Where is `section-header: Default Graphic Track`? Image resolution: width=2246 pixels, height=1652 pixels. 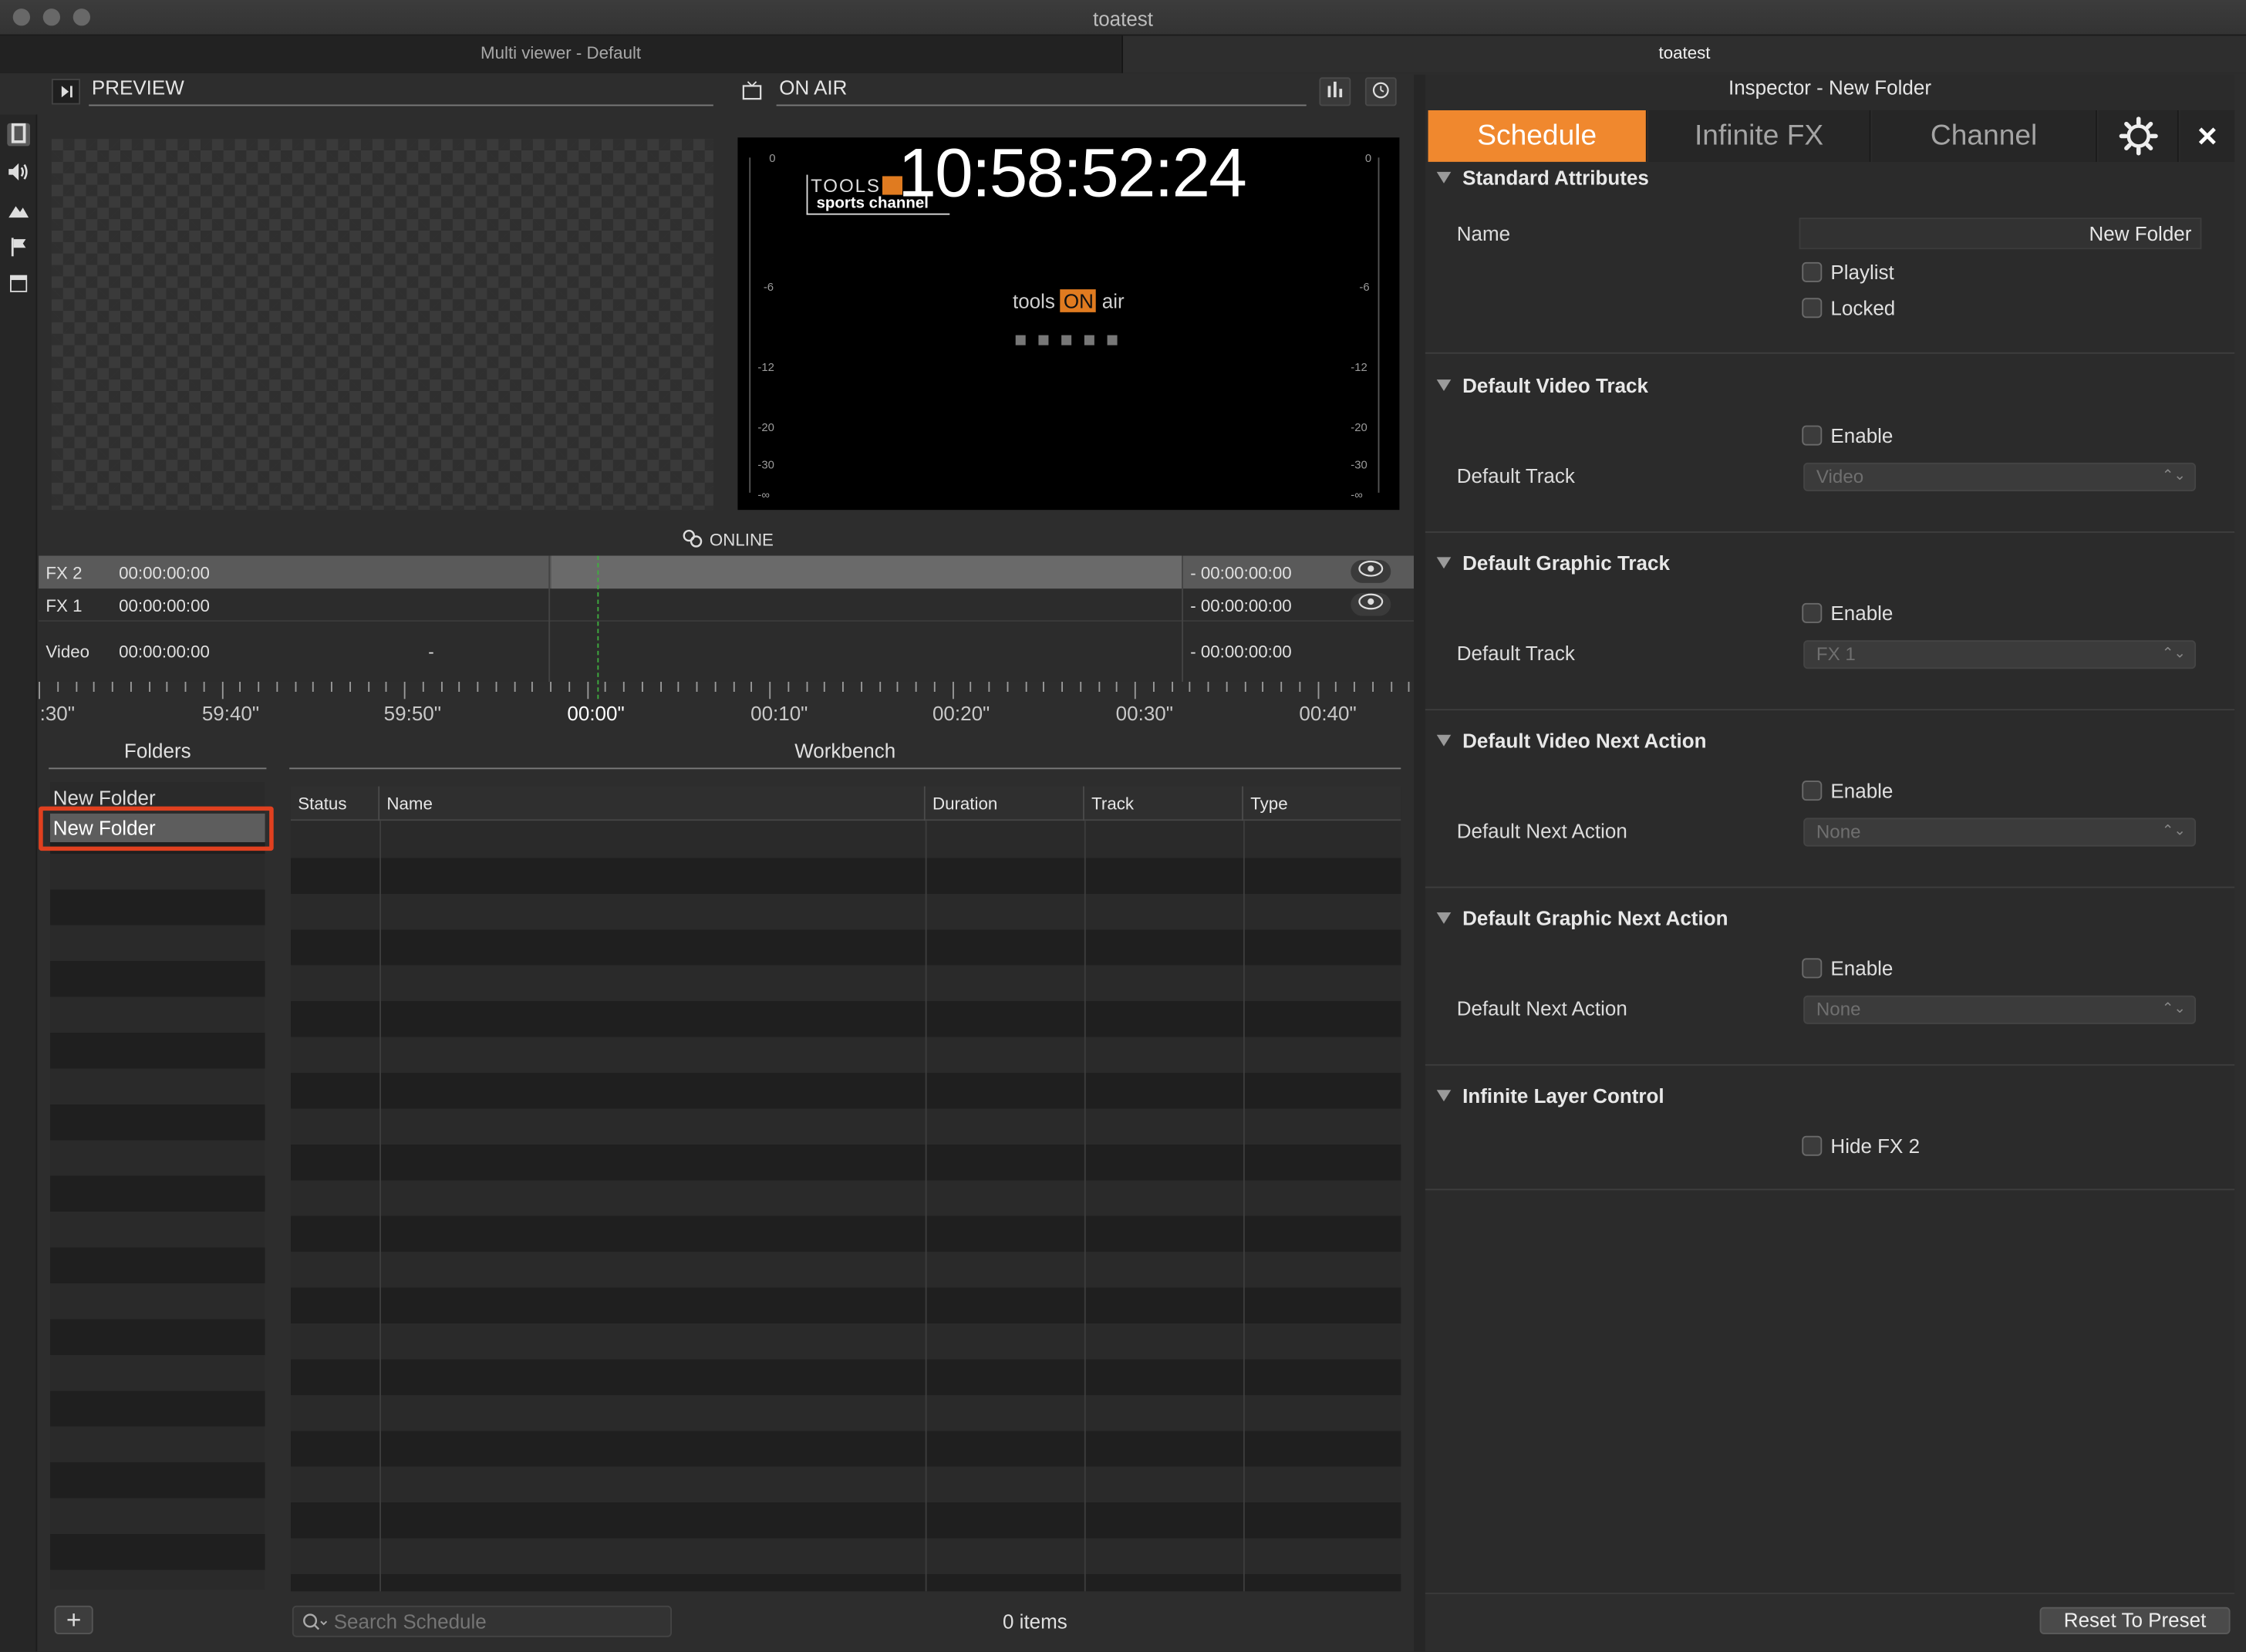
section-header: Default Graphic Track is located at coordinates (1553, 563).